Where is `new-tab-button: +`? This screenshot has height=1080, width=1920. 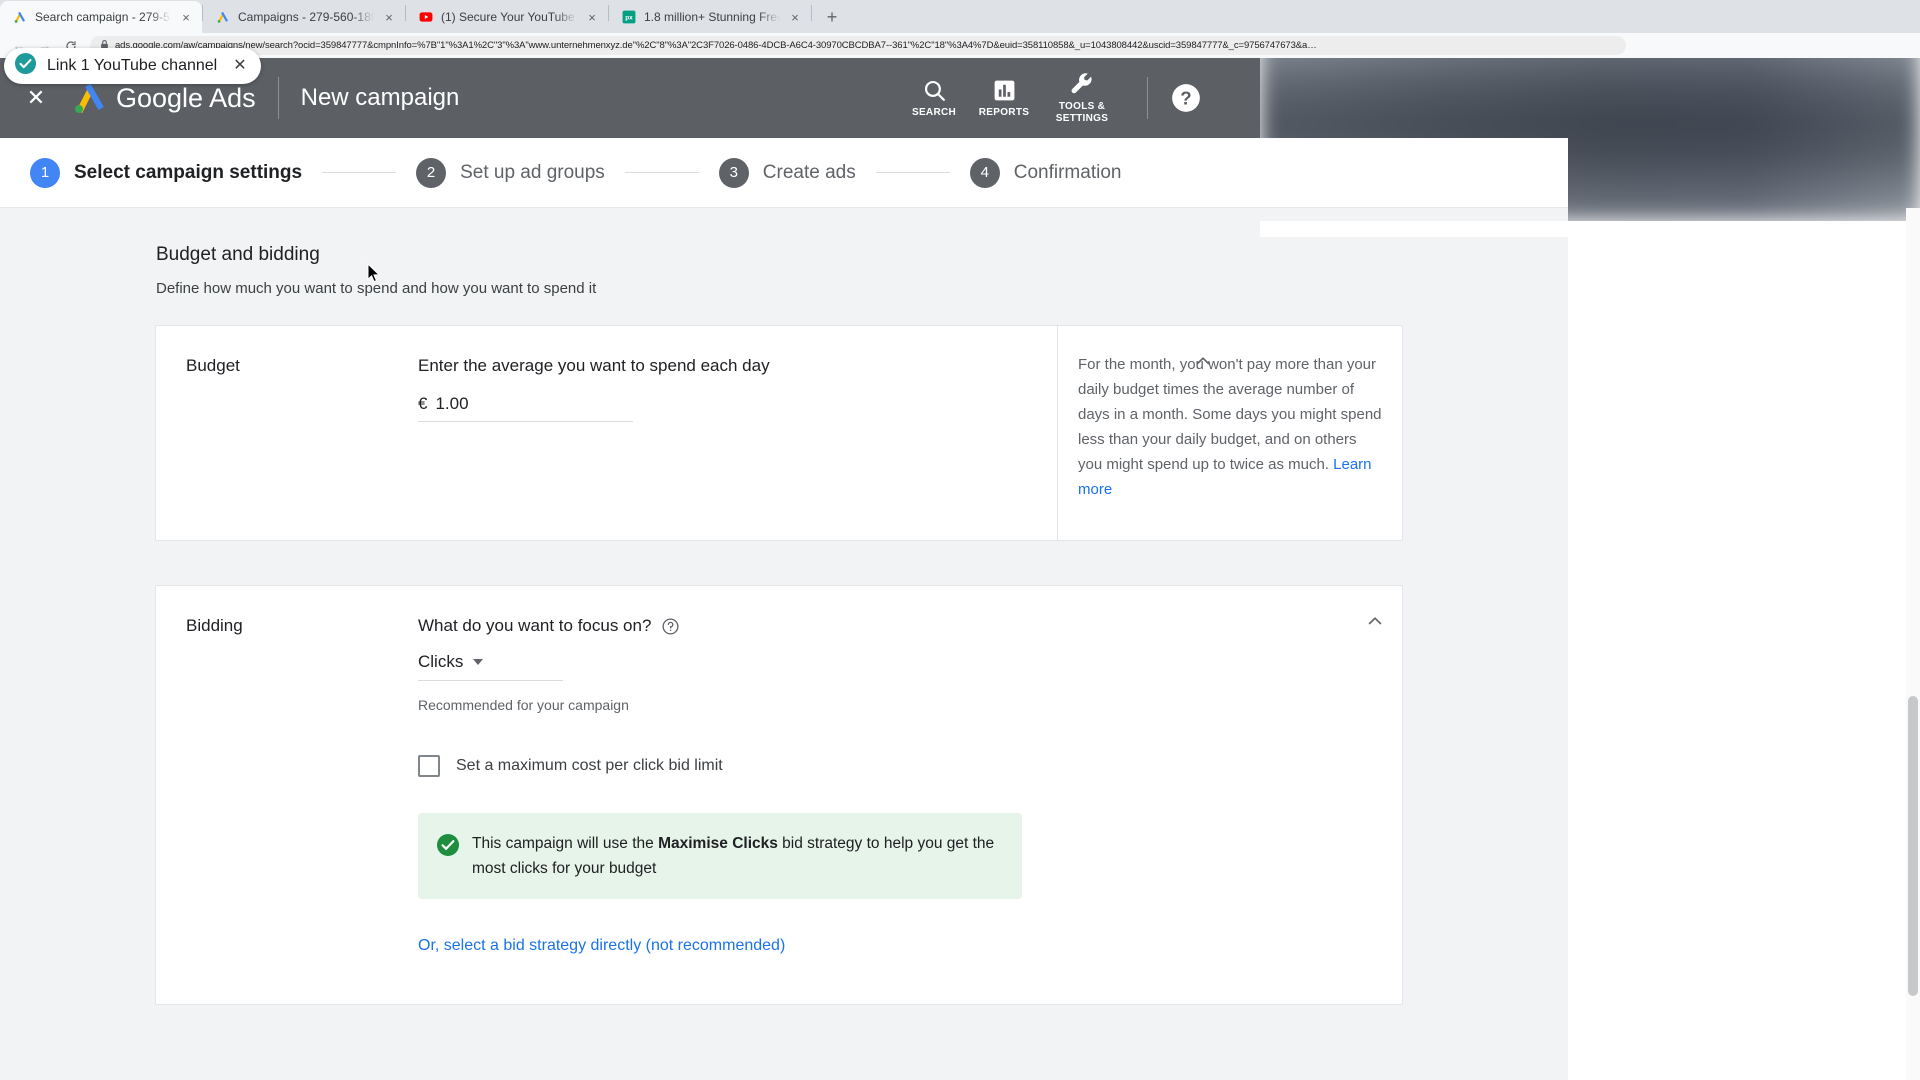 new-tab-button: + is located at coordinates (832, 17).